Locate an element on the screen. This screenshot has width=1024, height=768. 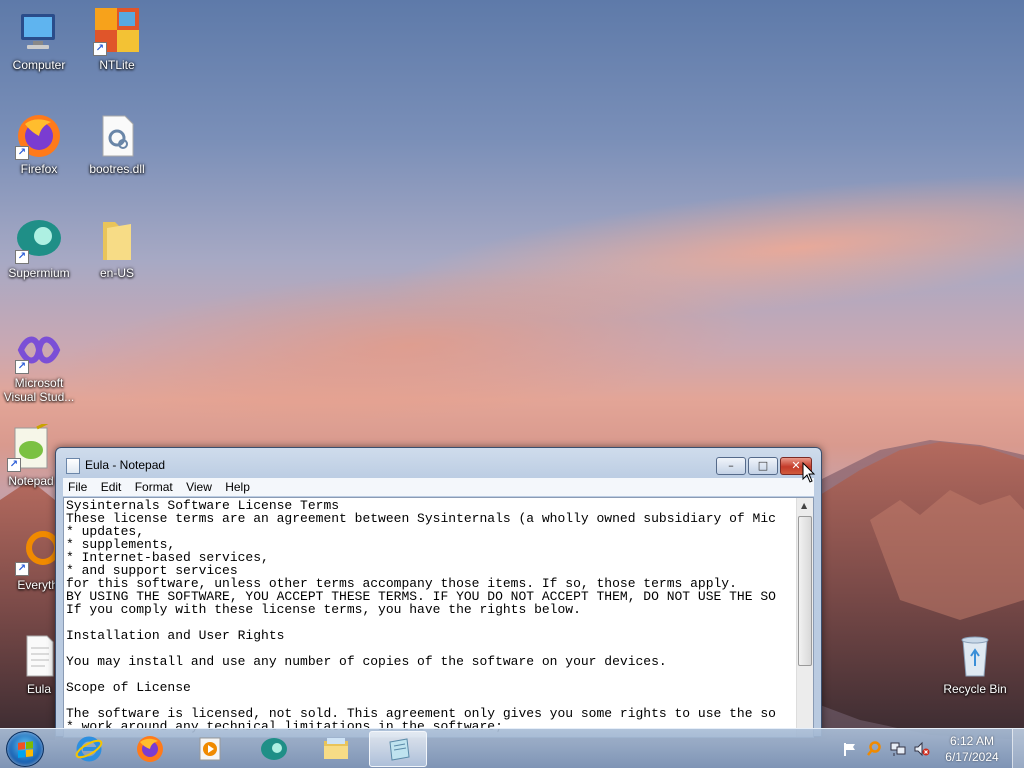
desktop-icon-label: Computer is located at coordinates (39, 65).